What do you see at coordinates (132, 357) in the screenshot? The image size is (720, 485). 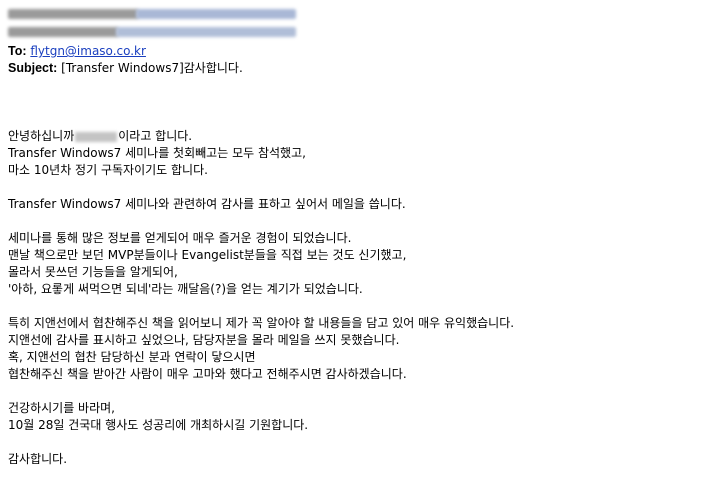 I see `body-line: 혹, 지앤선의 협찬 담당하신 분과 연락이 닿으시면` at bounding box center [132, 357].